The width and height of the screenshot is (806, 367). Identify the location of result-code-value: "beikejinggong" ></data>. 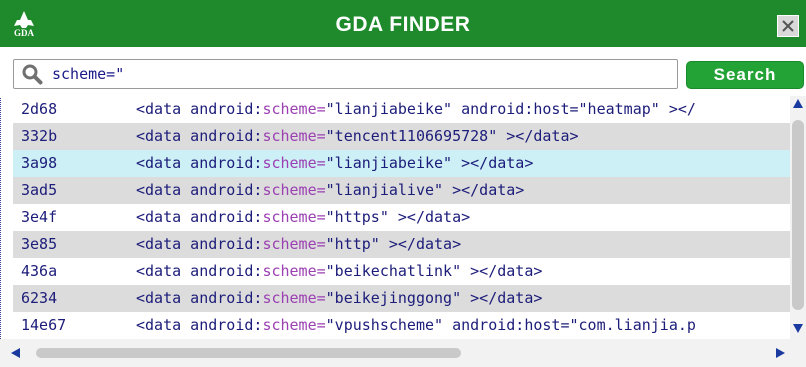
(434, 298).